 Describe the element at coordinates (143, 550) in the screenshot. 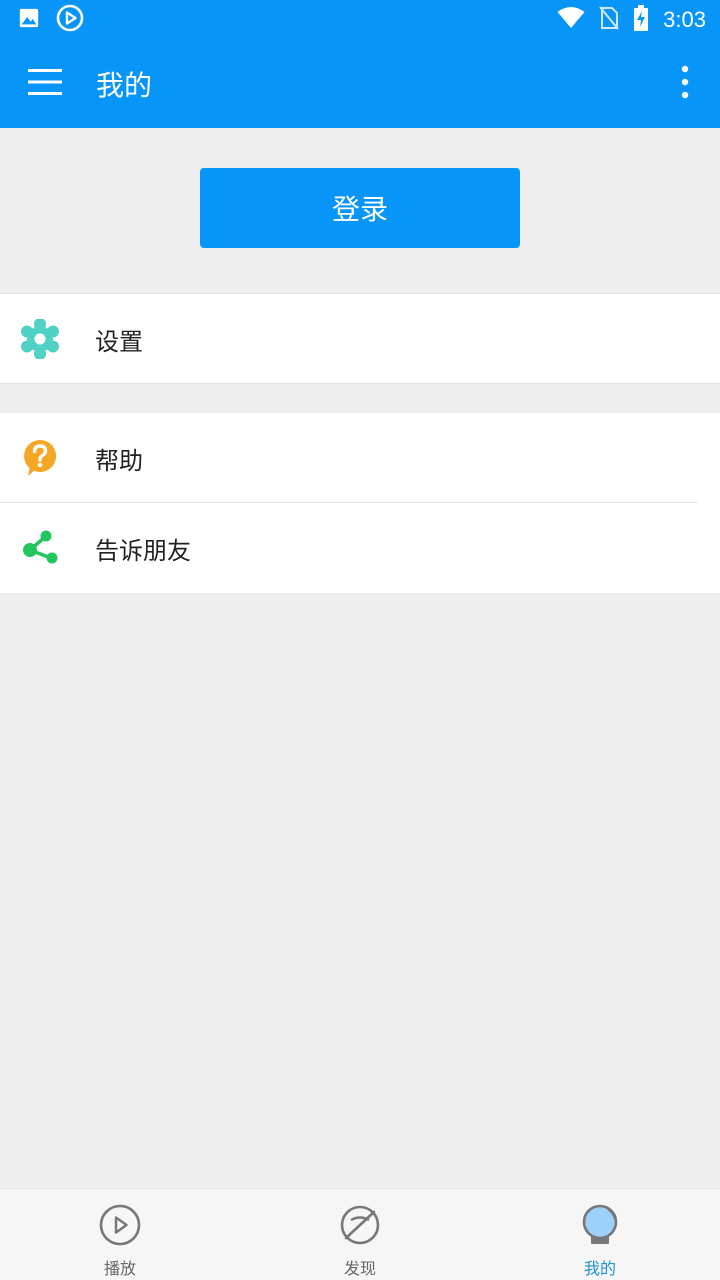

I see `list-item-label: 告诉朋友` at that location.